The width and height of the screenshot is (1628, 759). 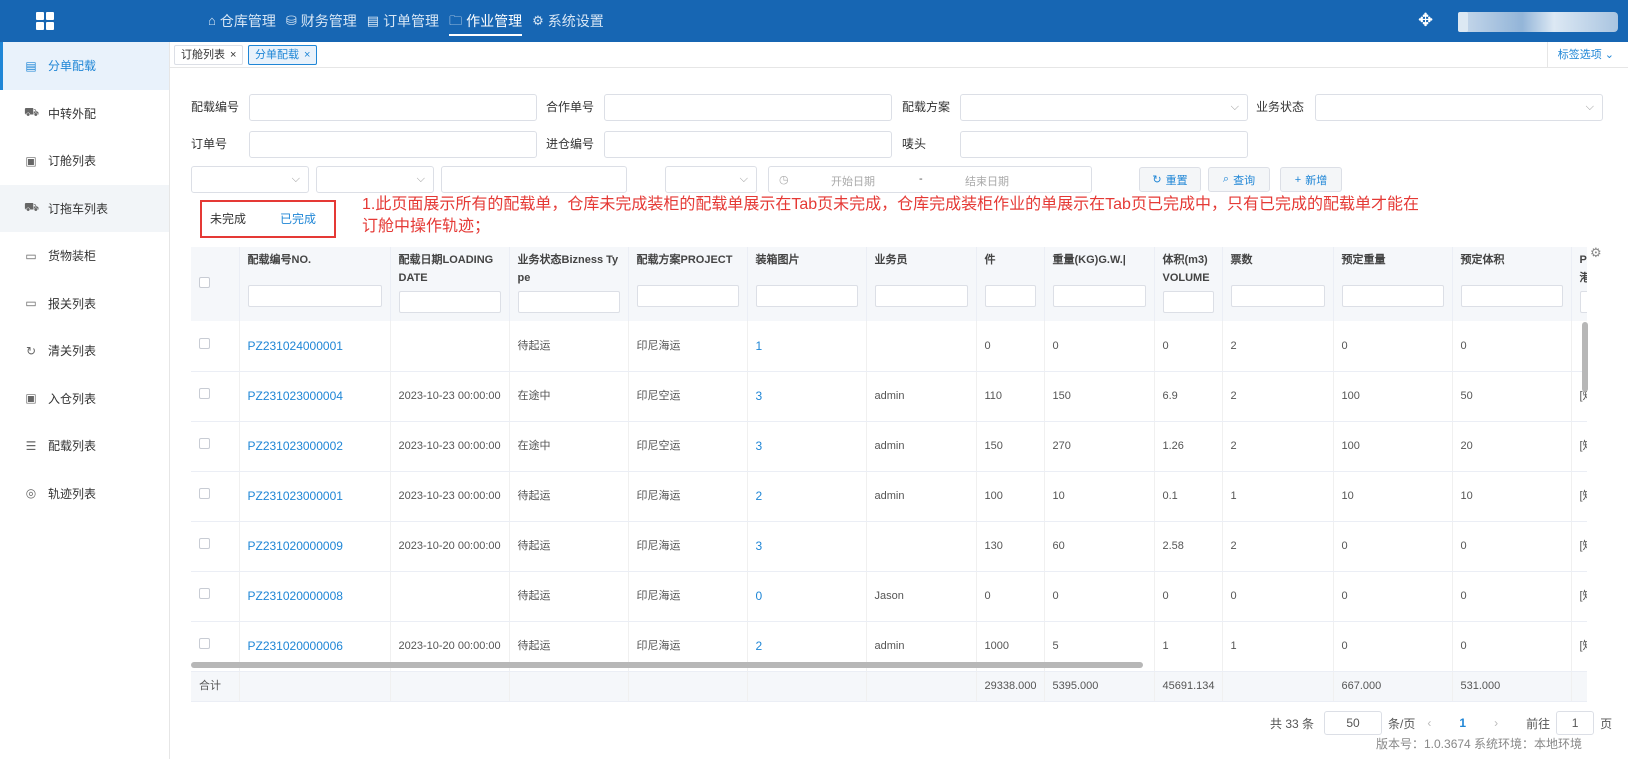 What do you see at coordinates (1512, 596) in the screenshot?
I see `table-cell: 0` at bounding box center [1512, 596].